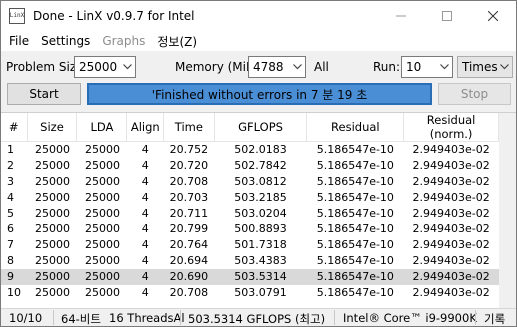 This screenshot has height=327, width=517. I want to click on menu-settings: Settings, so click(65, 41).